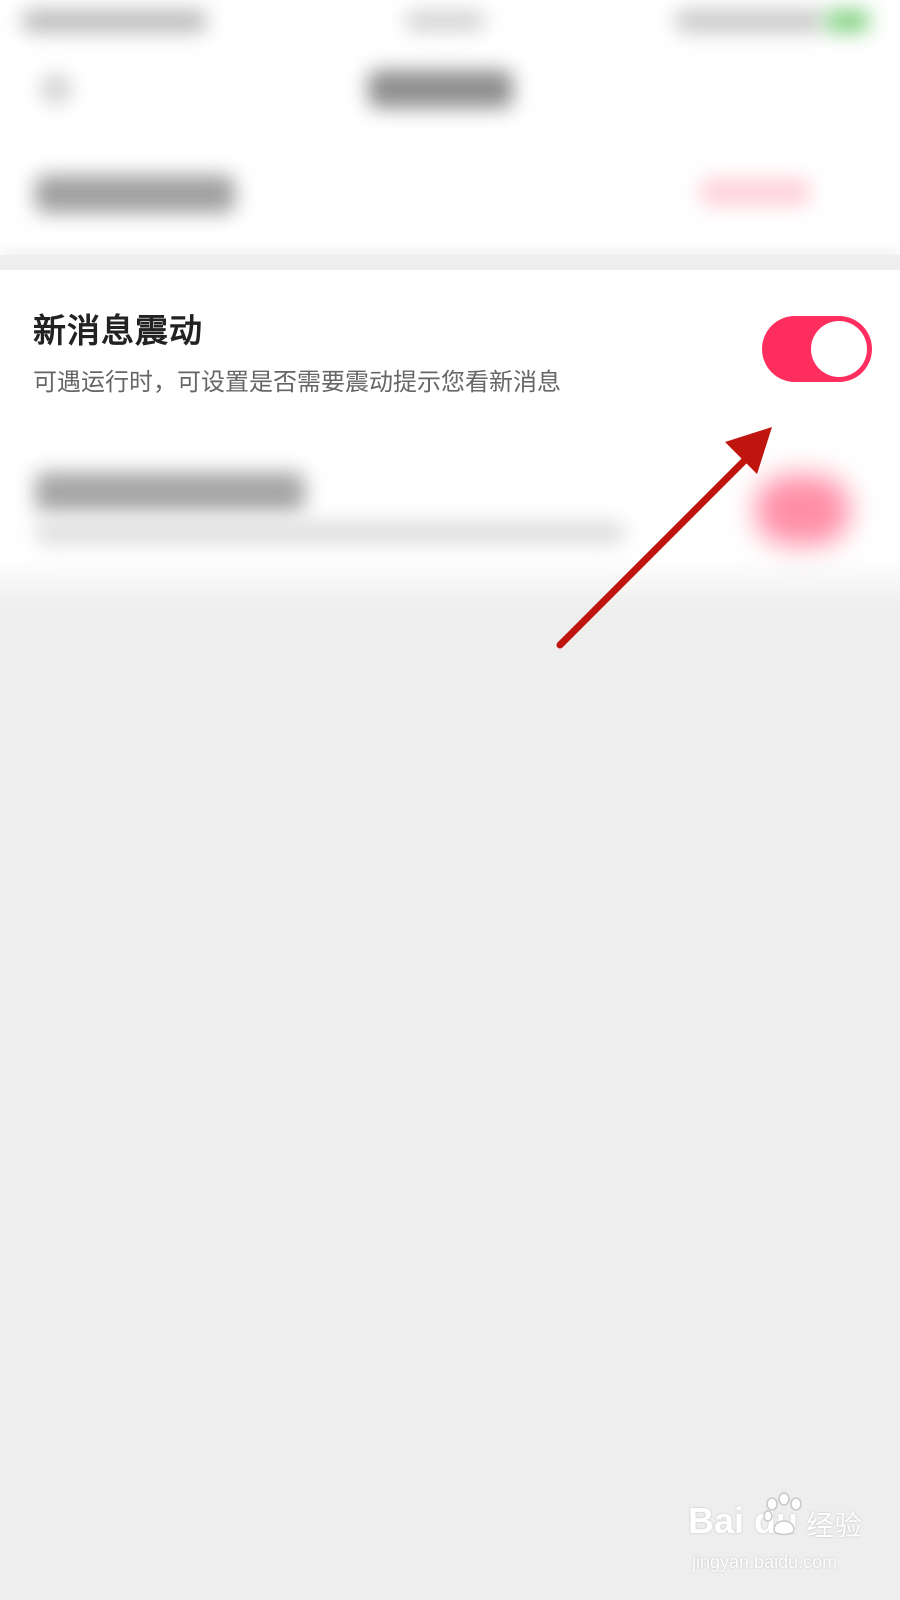 The width and height of the screenshot is (900, 1600). Describe the element at coordinates (750, 21) in the screenshot. I see `status-bar-right-blurred` at that location.